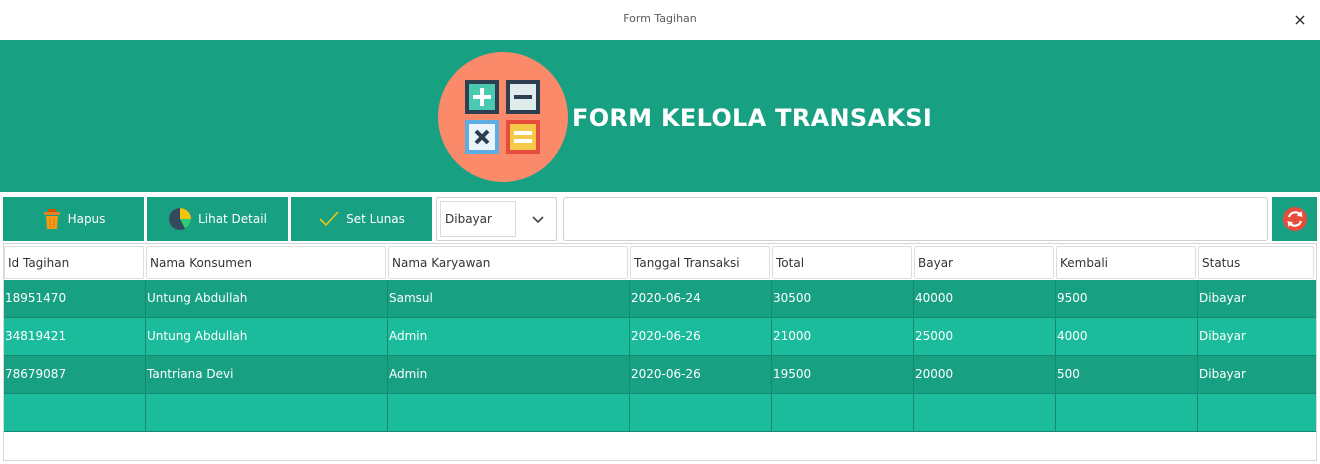  Describe the element at coordinates (1300, 20) in the screenshot. I see `close-icon` at that location.